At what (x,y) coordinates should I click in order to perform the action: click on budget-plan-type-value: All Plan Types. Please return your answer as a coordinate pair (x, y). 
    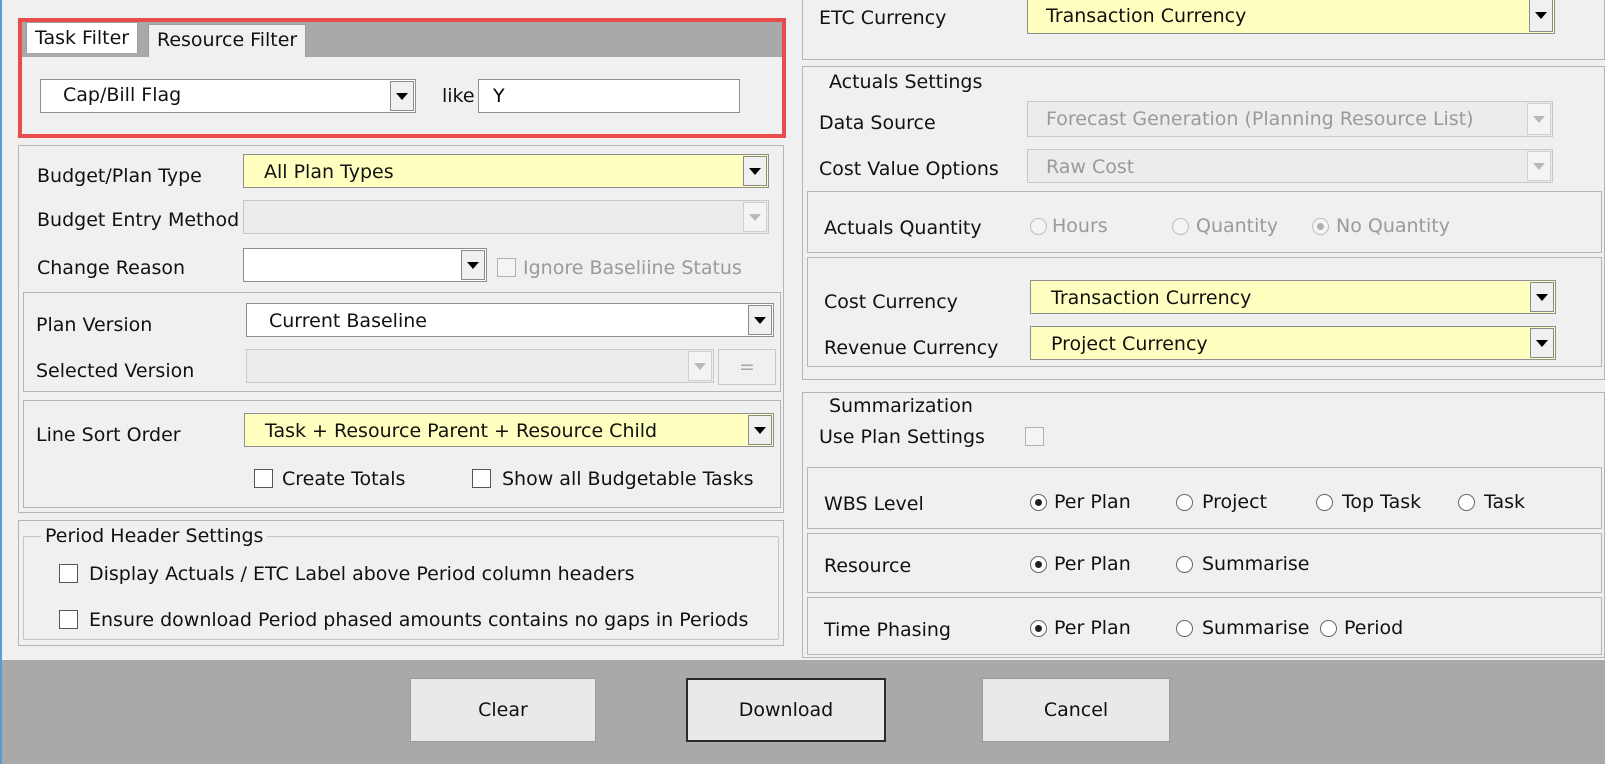
    Looking at the image, I should click on (329, 172).